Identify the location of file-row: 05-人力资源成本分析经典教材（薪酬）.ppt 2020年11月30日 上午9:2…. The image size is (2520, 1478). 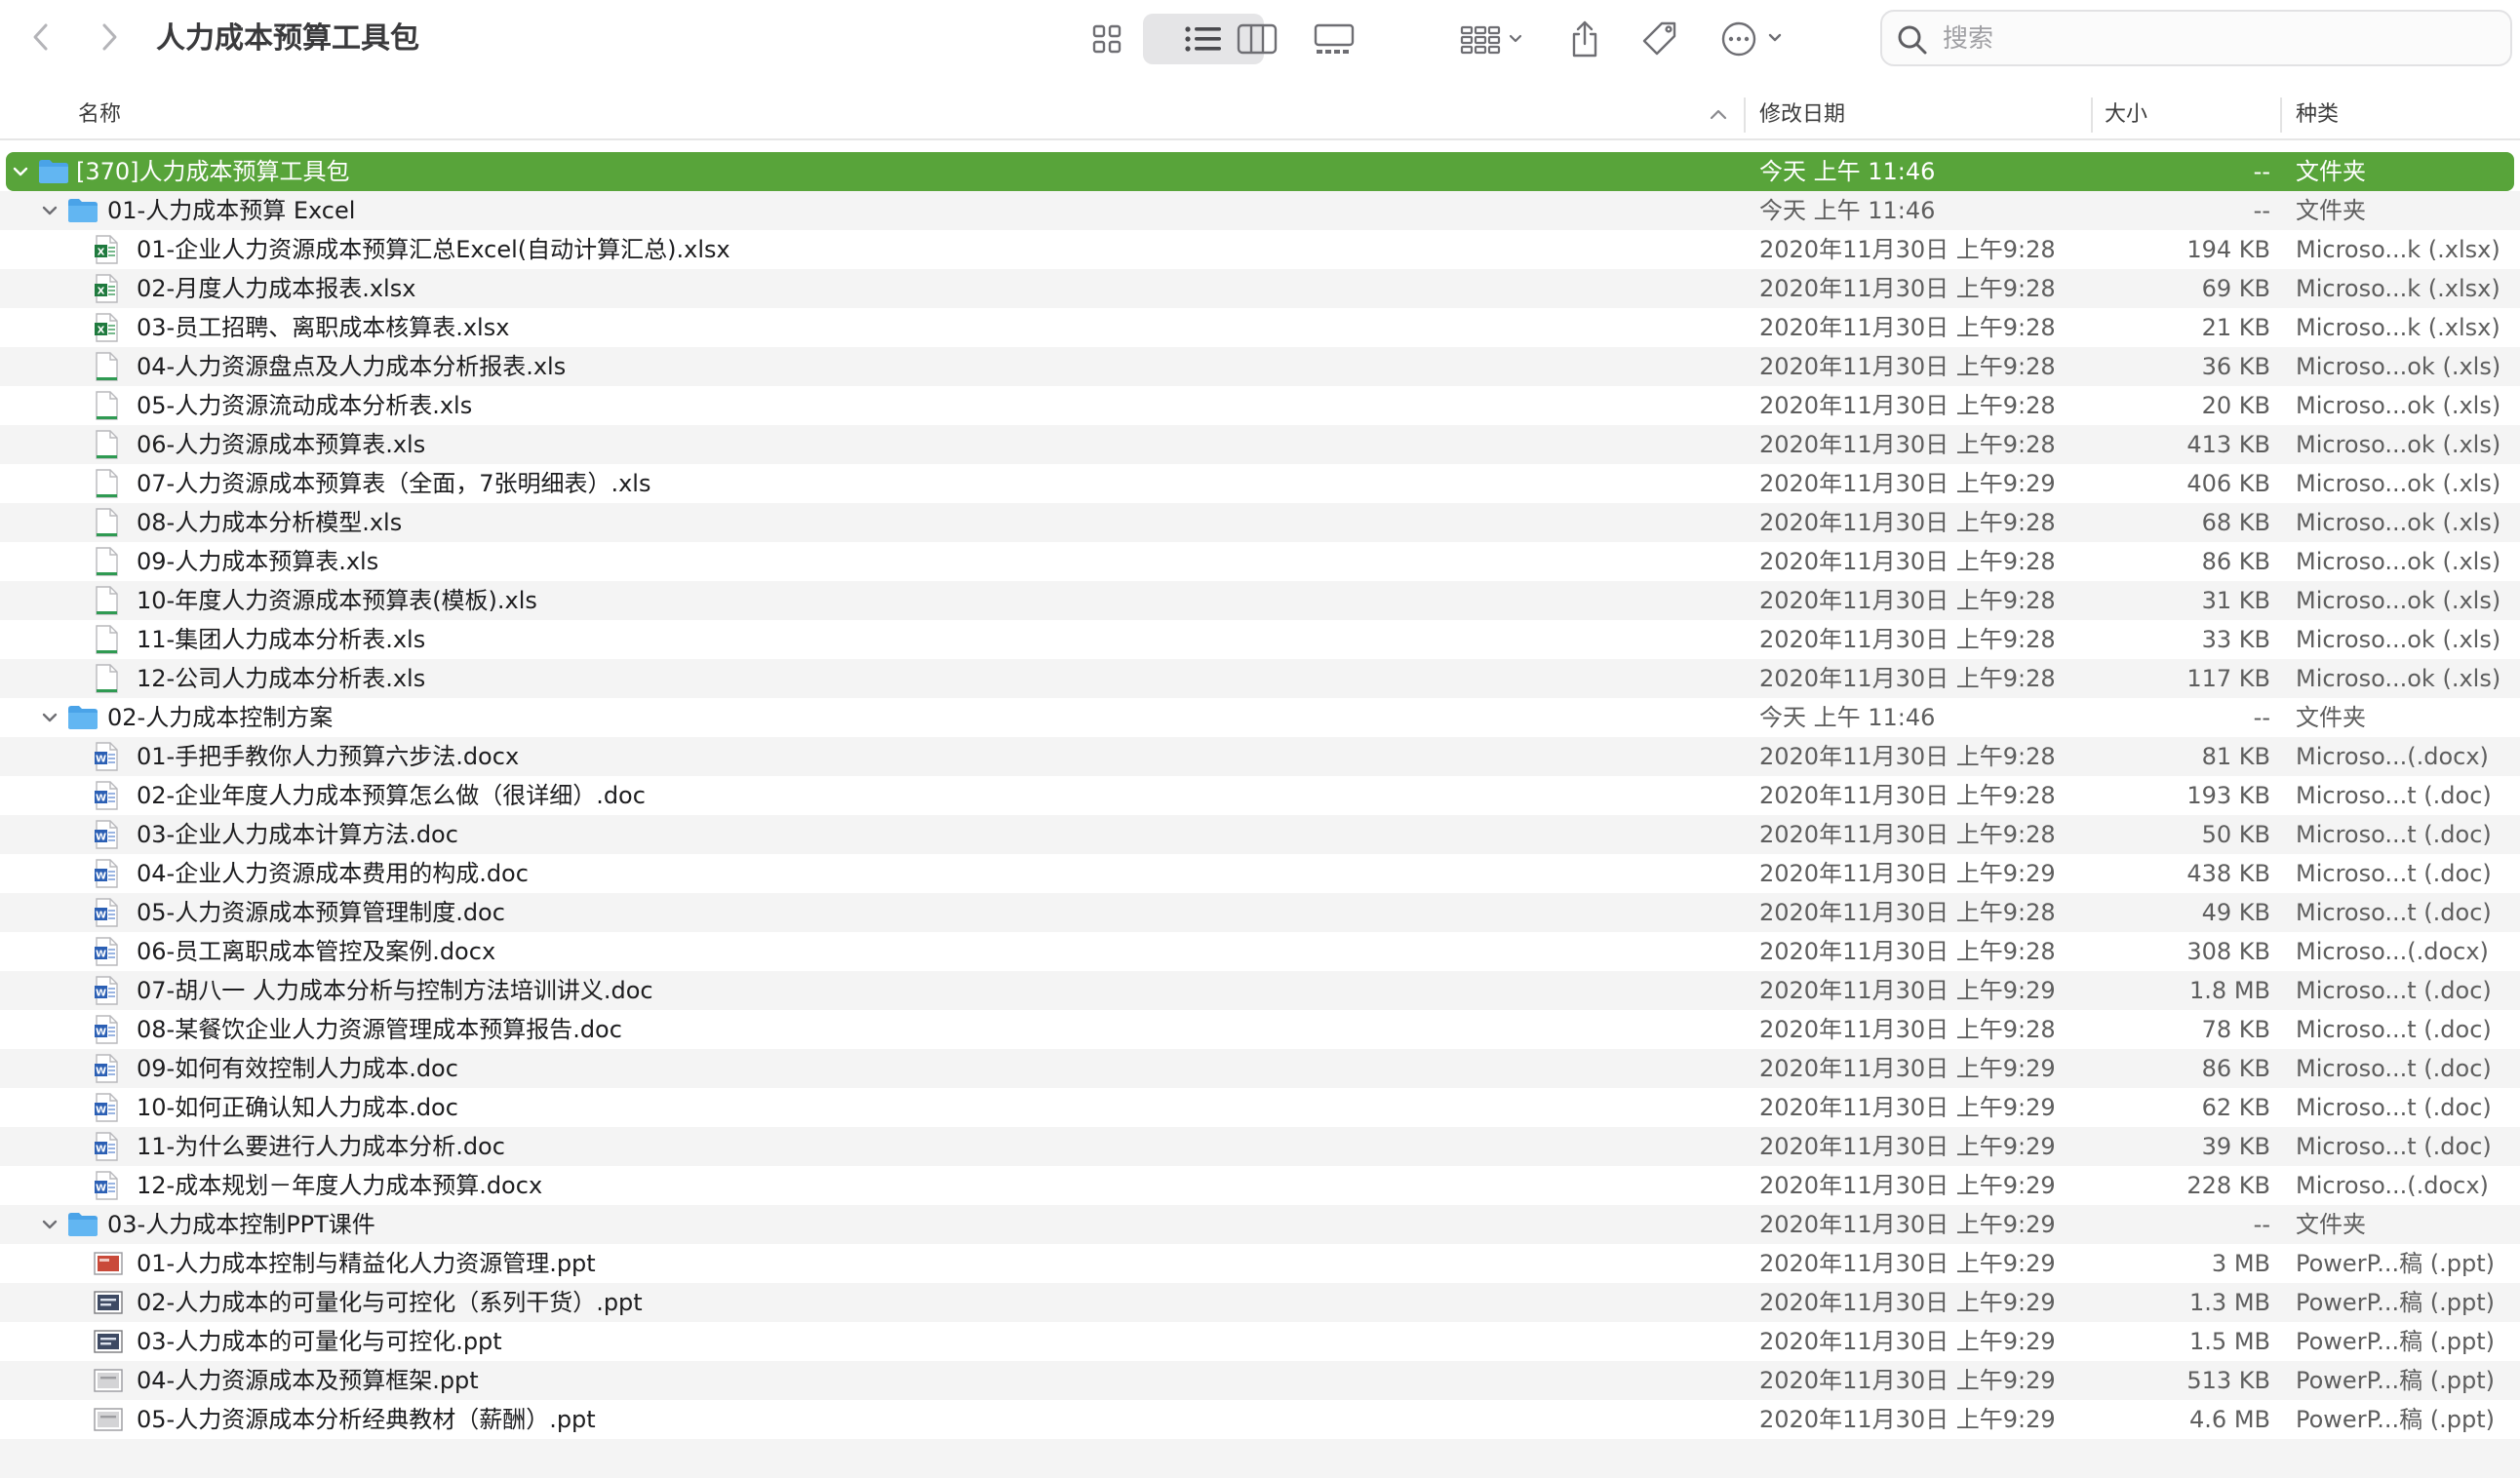
(1260, 1419).